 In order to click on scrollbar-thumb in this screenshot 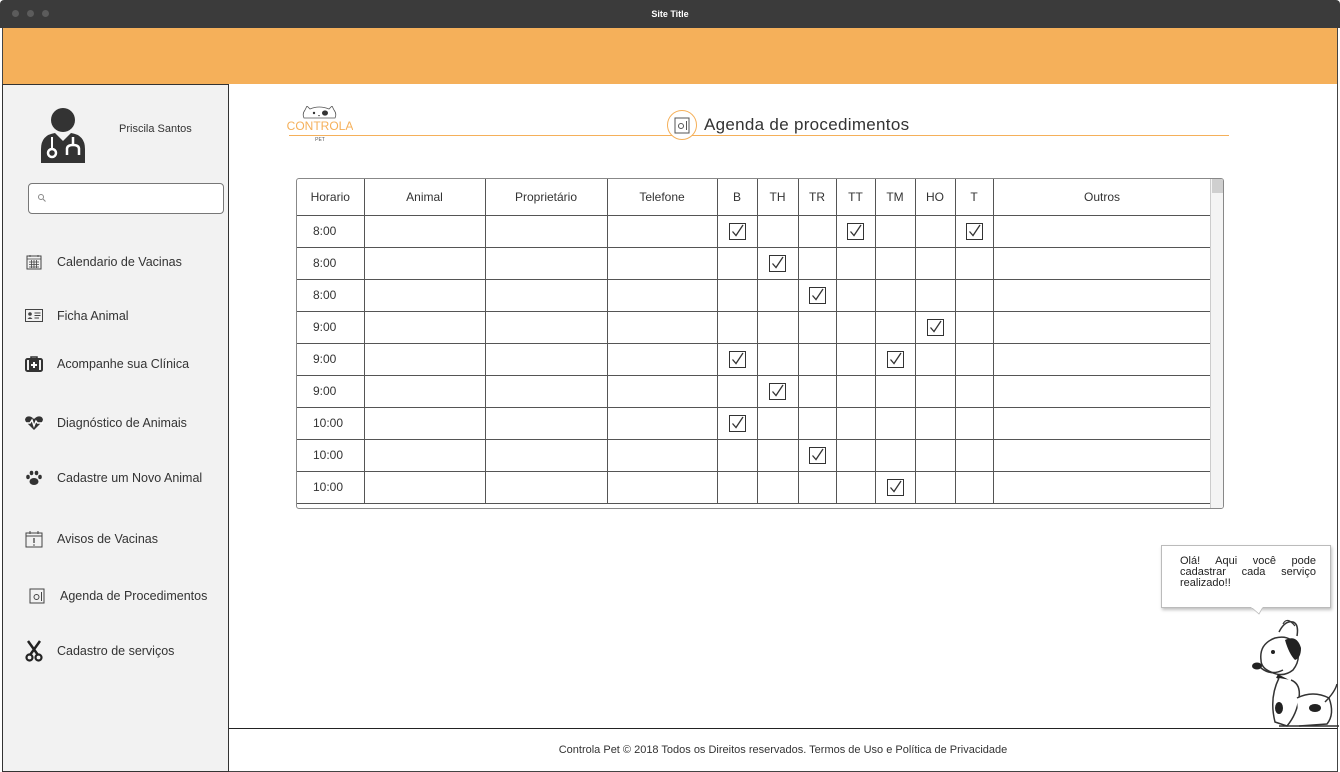, I will do `click(1217, 186)`.